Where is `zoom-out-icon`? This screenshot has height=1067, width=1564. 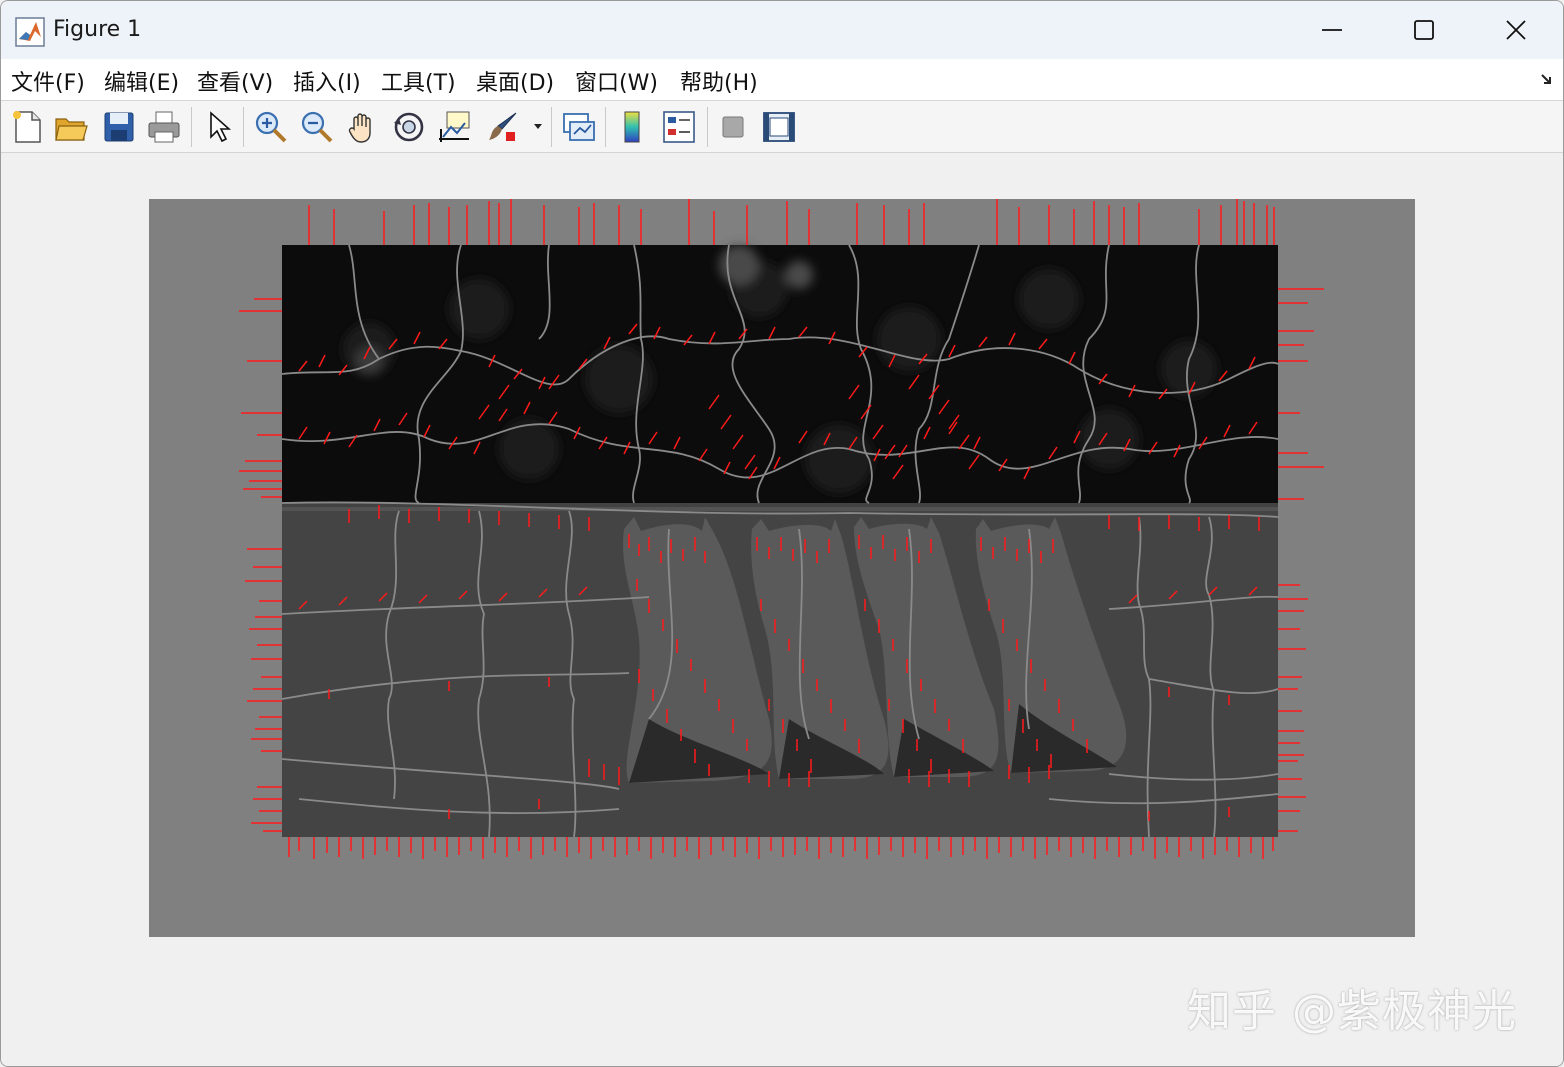
zoom-out-icon is located at coordinates (317, 127).